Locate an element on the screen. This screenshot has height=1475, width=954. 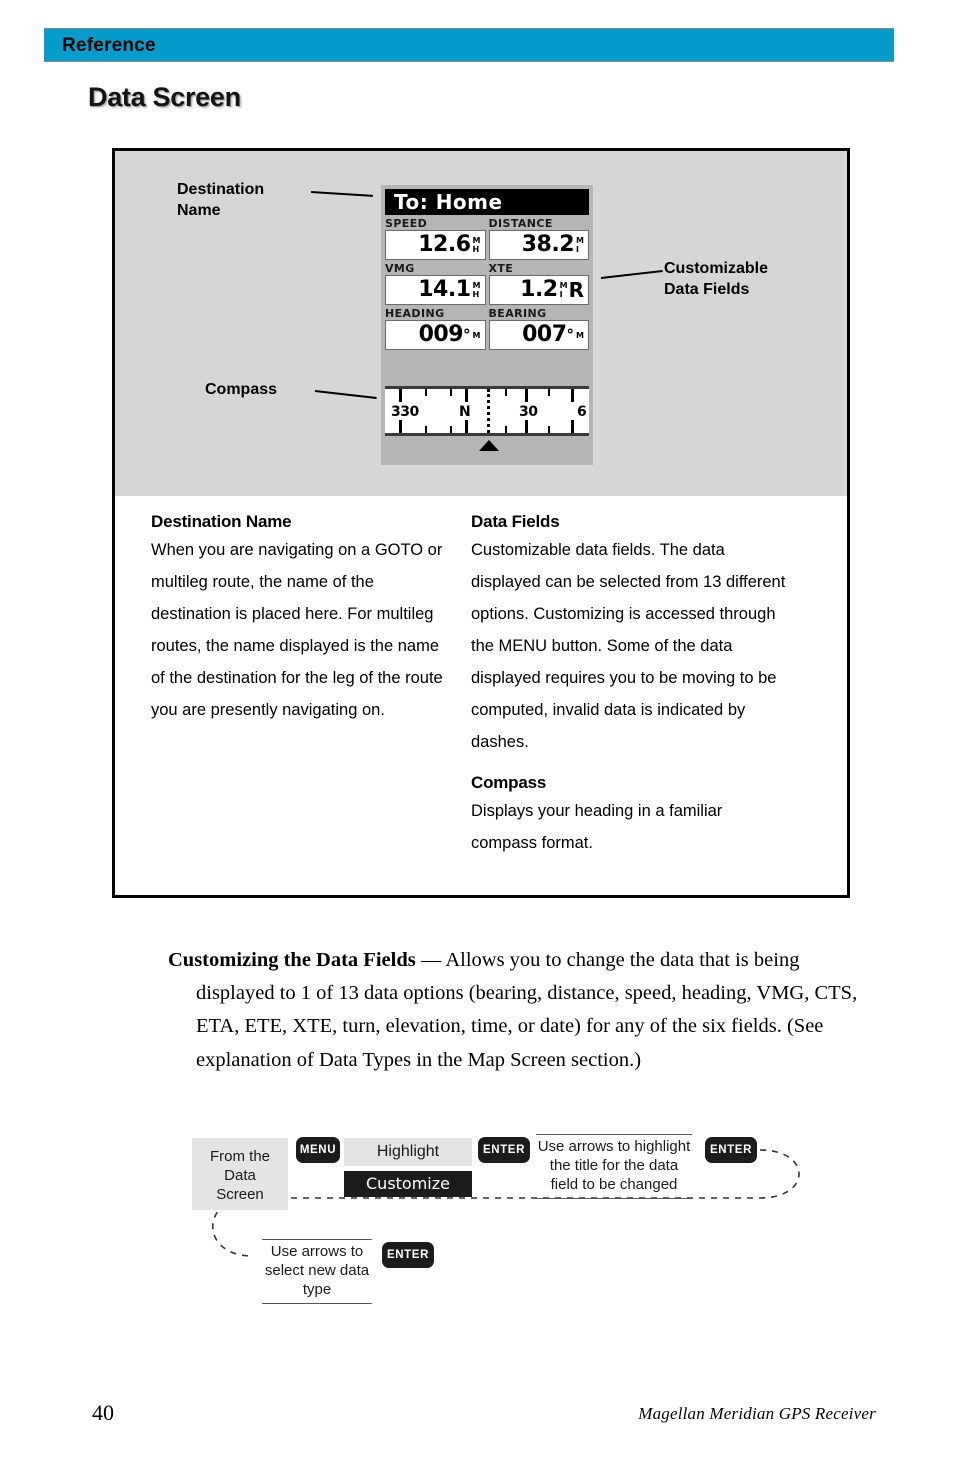
gps-destination-title: To: Home is located at coordinates (487, 202).